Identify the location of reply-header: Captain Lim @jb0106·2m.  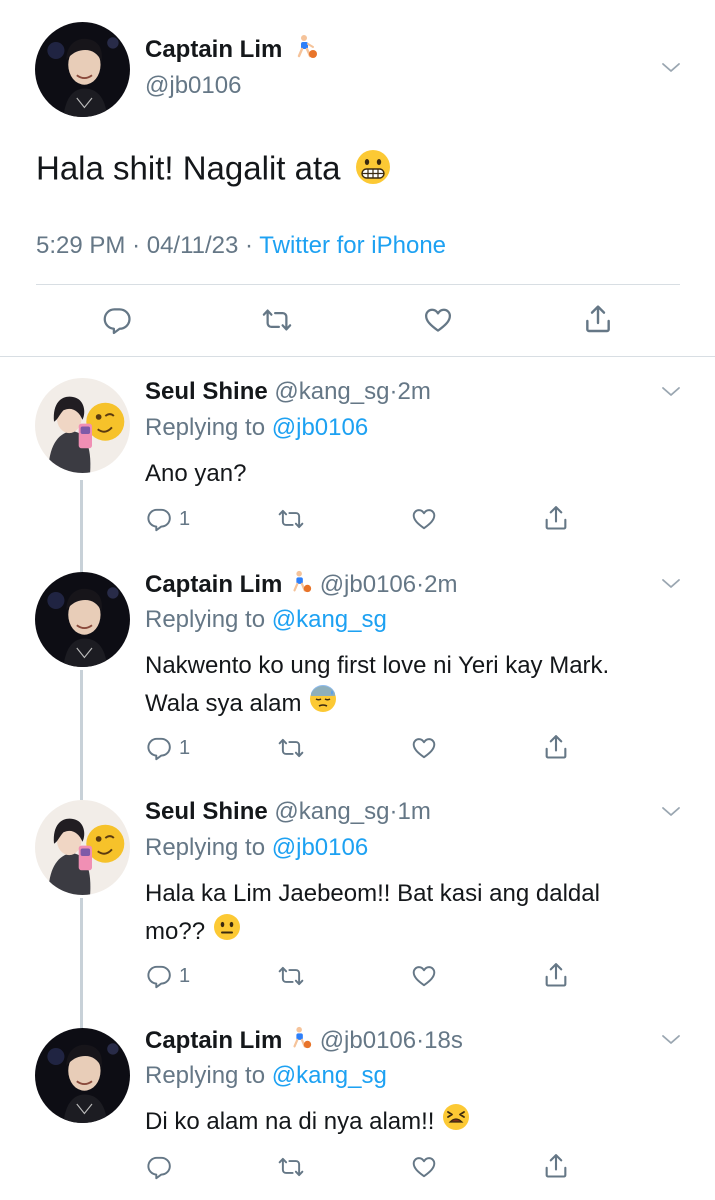
(301, 585).